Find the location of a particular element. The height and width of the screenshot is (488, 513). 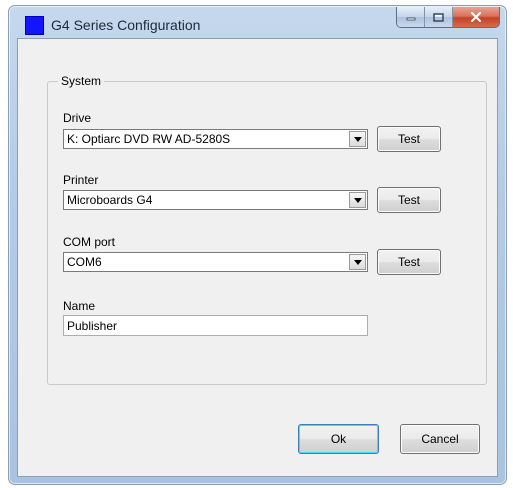

com-port-select-value: COM6 is located at coordinates (84, 262).